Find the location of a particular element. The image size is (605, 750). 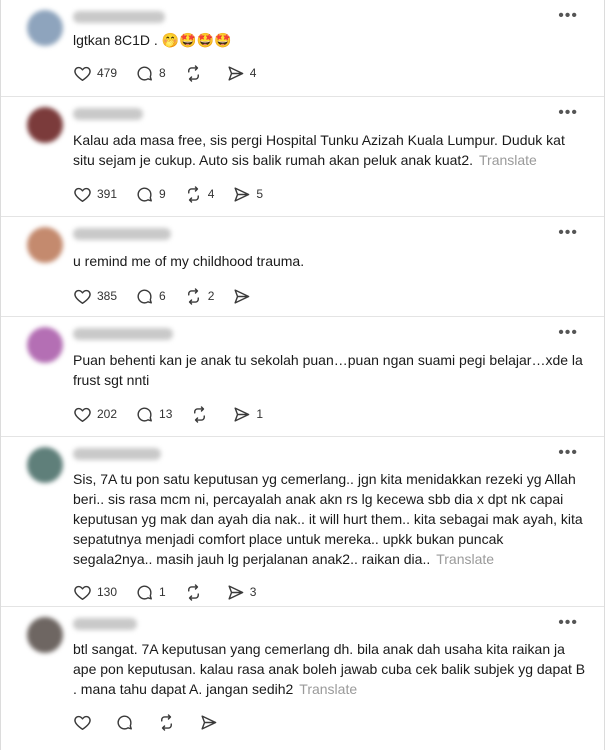

post-actions is located at coordinates (329, 722).